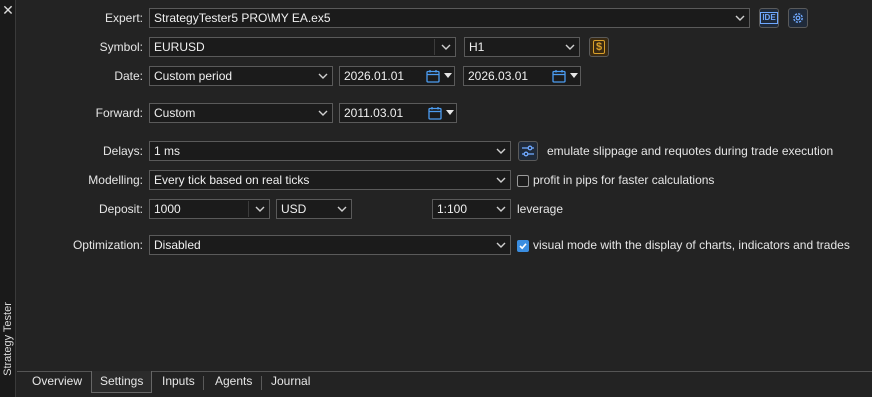 This screenshot has height=397, width=872. What do you see at coordinates (374, 76) in the screenshot?
I see `date-from-value: 2026.01.01` at bounding box center [374, 76].